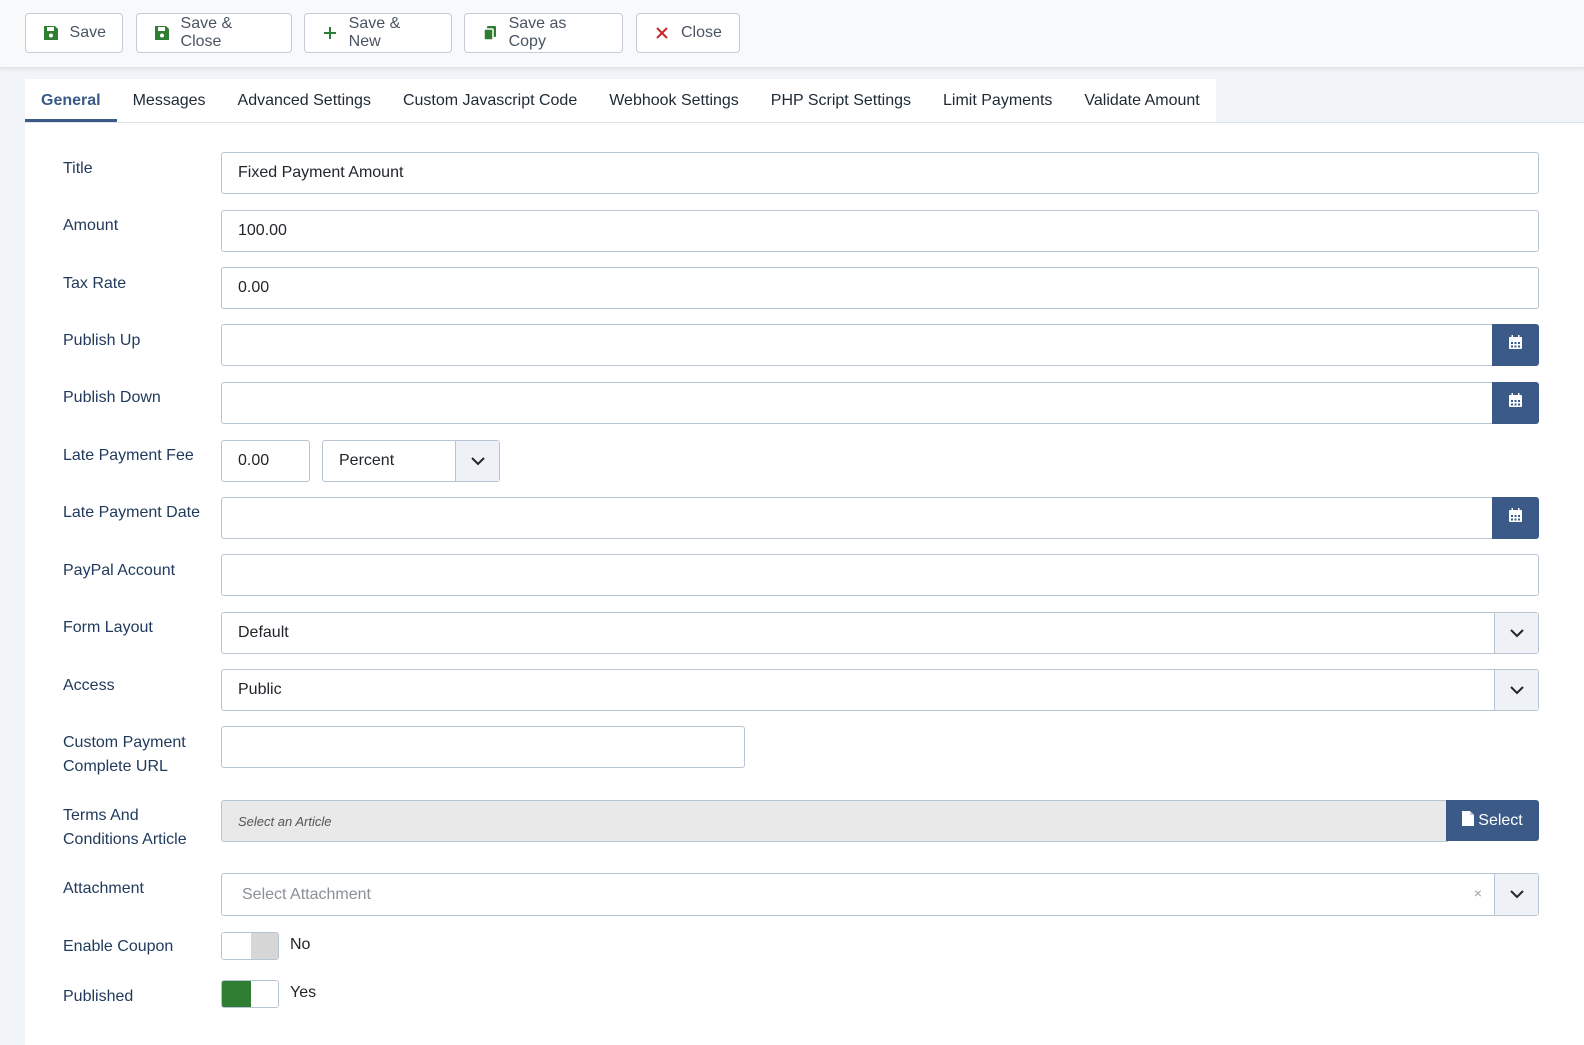 The height and width of the screenshot is (1045, 1584). What do you see at coordinates (880, 173) in the screenshot?
I see `title-input: Fixed Payment Amount` at bounding box center [880, 173].